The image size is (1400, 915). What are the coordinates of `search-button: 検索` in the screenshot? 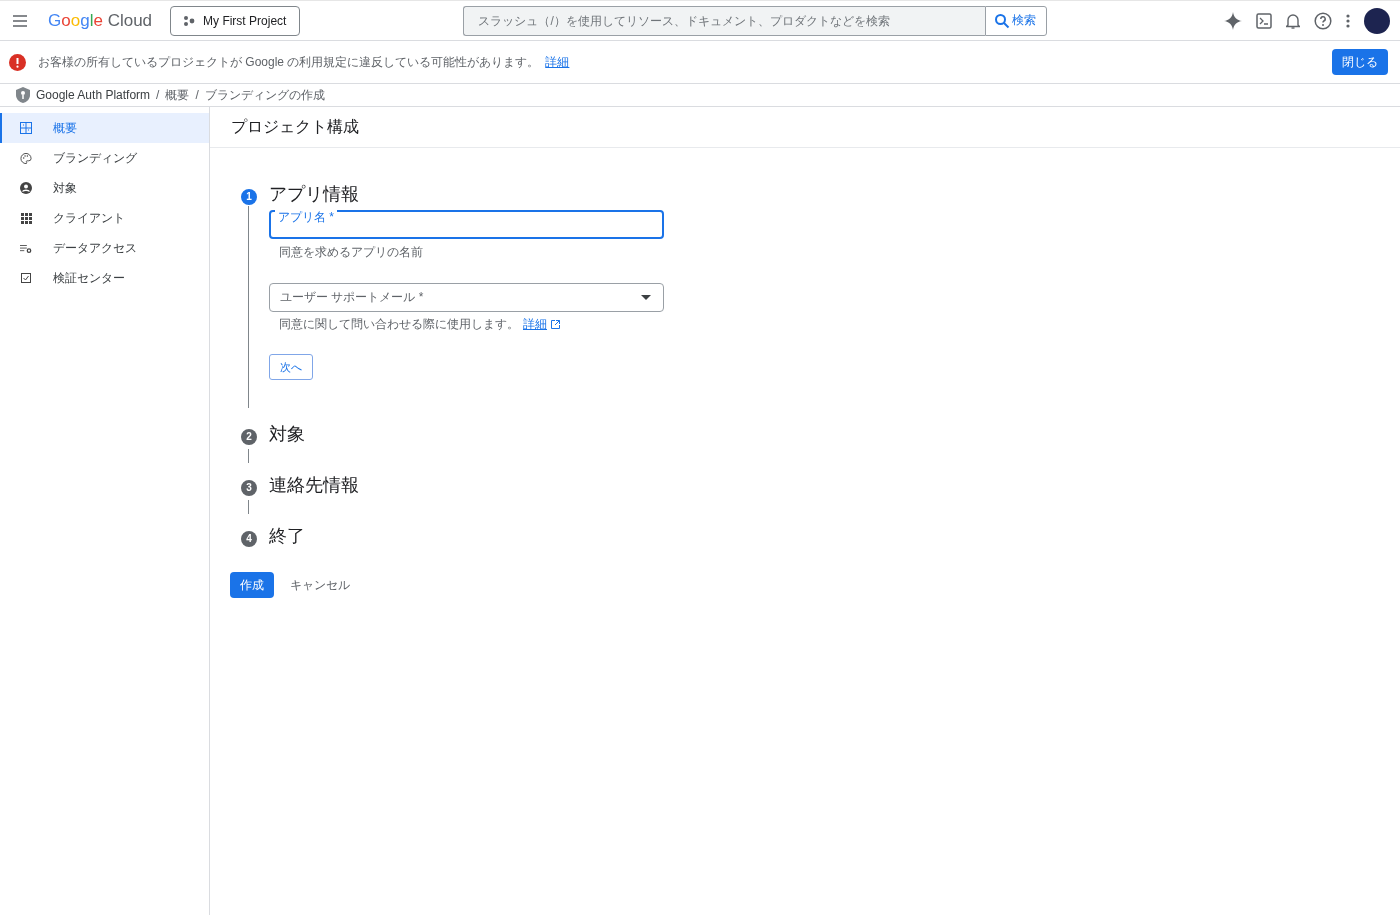 It's located at (1016, 20).